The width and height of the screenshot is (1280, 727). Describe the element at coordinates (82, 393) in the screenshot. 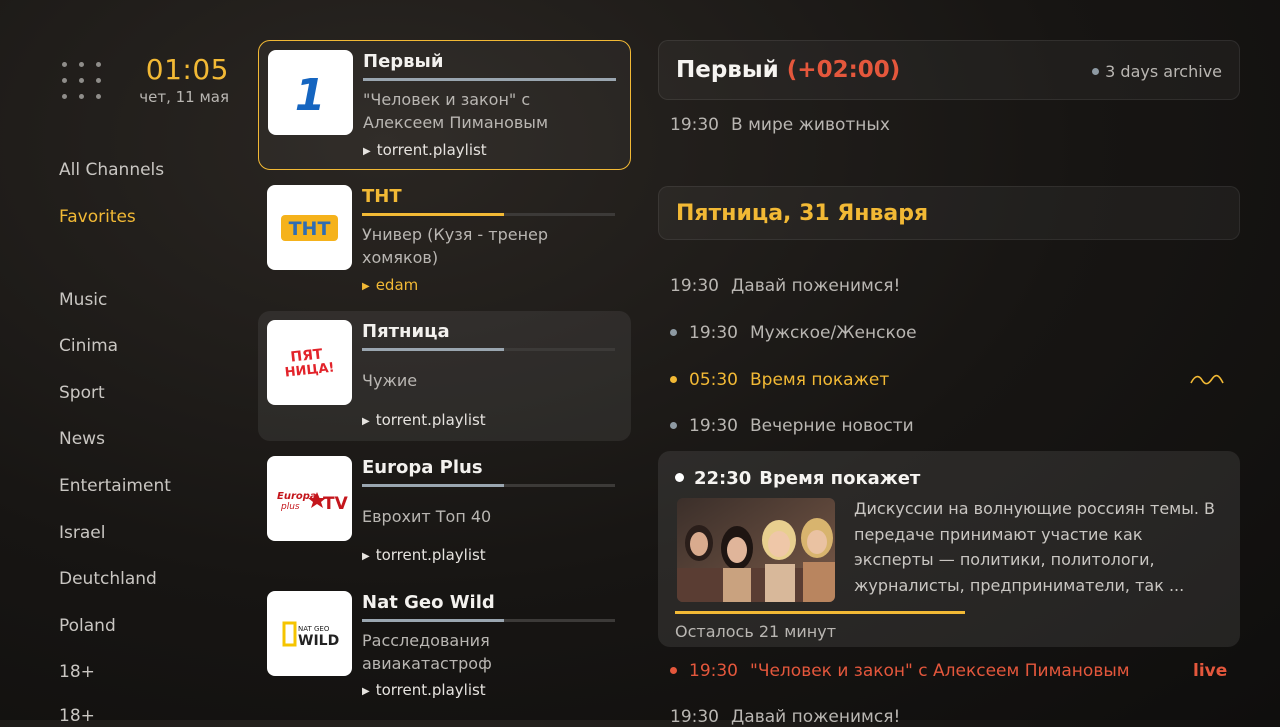

I see `category-sport: Sport` at that location.